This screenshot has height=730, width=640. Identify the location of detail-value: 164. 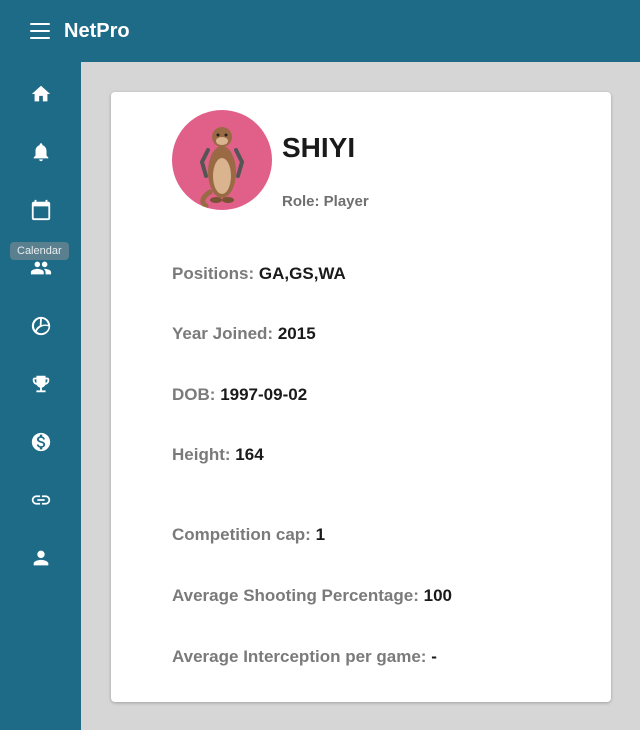
(249, 454).